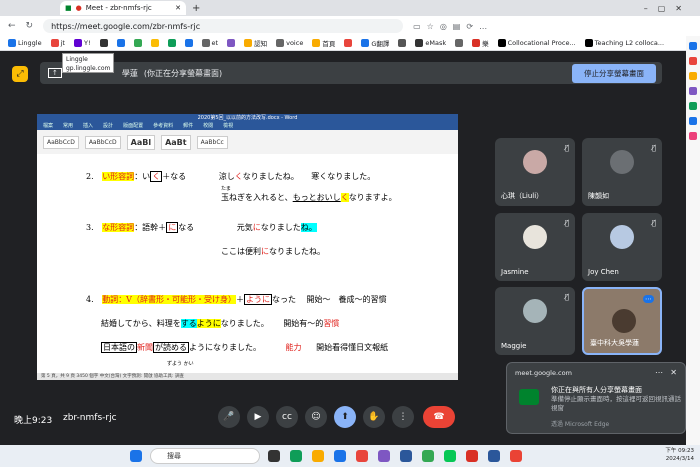  Describe the element at coordinates (323, 43) in the screenshot. I see `bookmark-item: 首頁` at that location.